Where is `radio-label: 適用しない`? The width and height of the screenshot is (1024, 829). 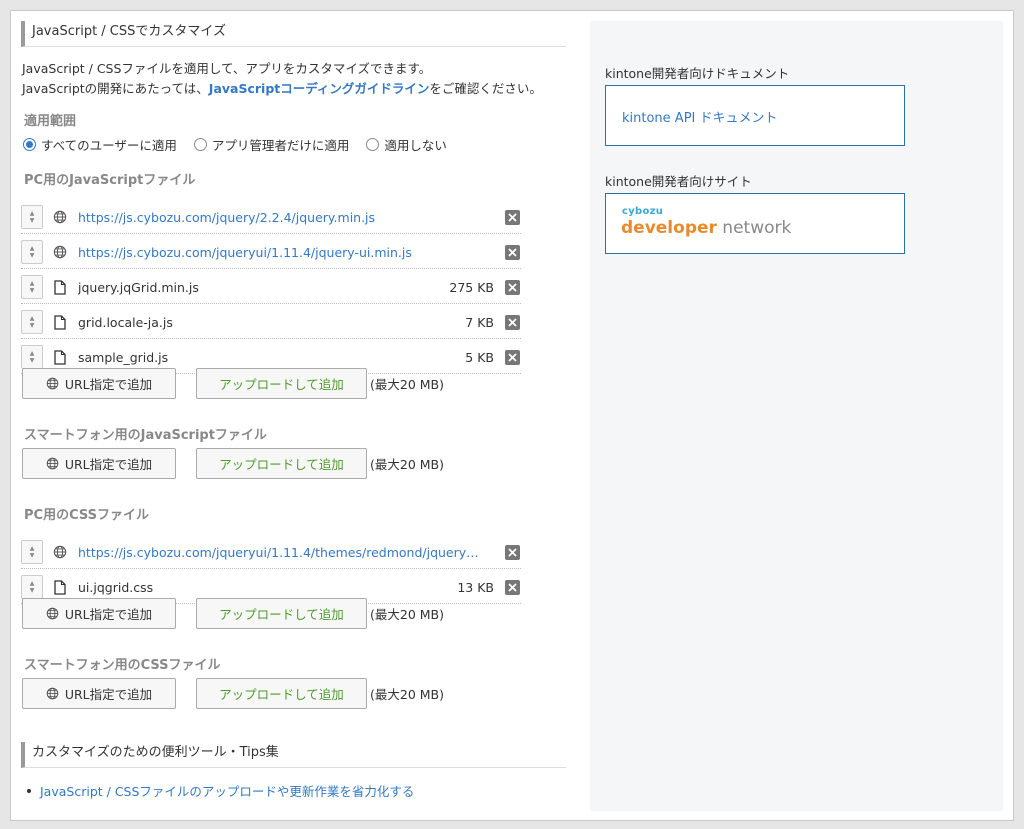
radio-label: 適用しない is located at coordinates (415, 145).